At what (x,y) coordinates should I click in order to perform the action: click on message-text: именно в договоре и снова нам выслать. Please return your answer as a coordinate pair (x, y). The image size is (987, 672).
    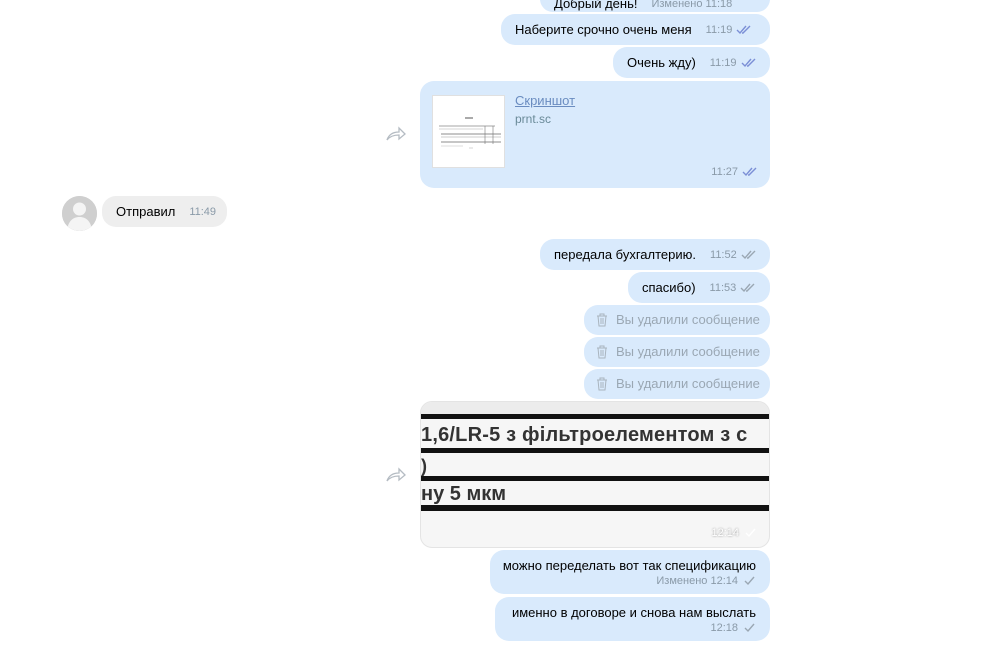
    Looking at the image, I should click on (633, 612).